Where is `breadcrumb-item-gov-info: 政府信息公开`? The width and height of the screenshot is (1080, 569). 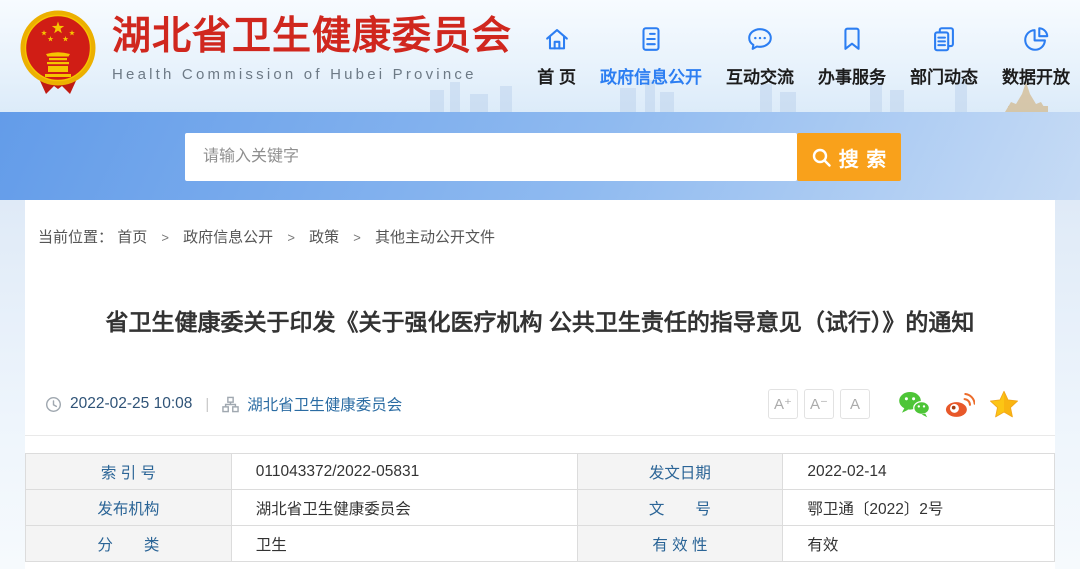
breadcrumb-item-gov-info: 政府信息公开 is located at coordinates (228, 237).